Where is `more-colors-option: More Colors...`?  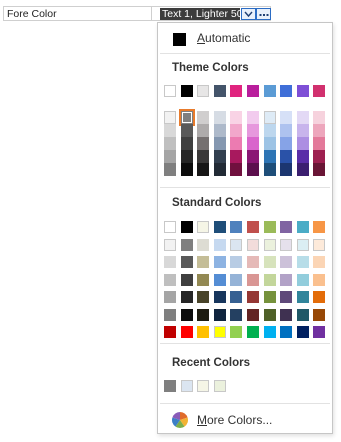
more-colors-option: More Colors... is located at coordinates (245, 420).